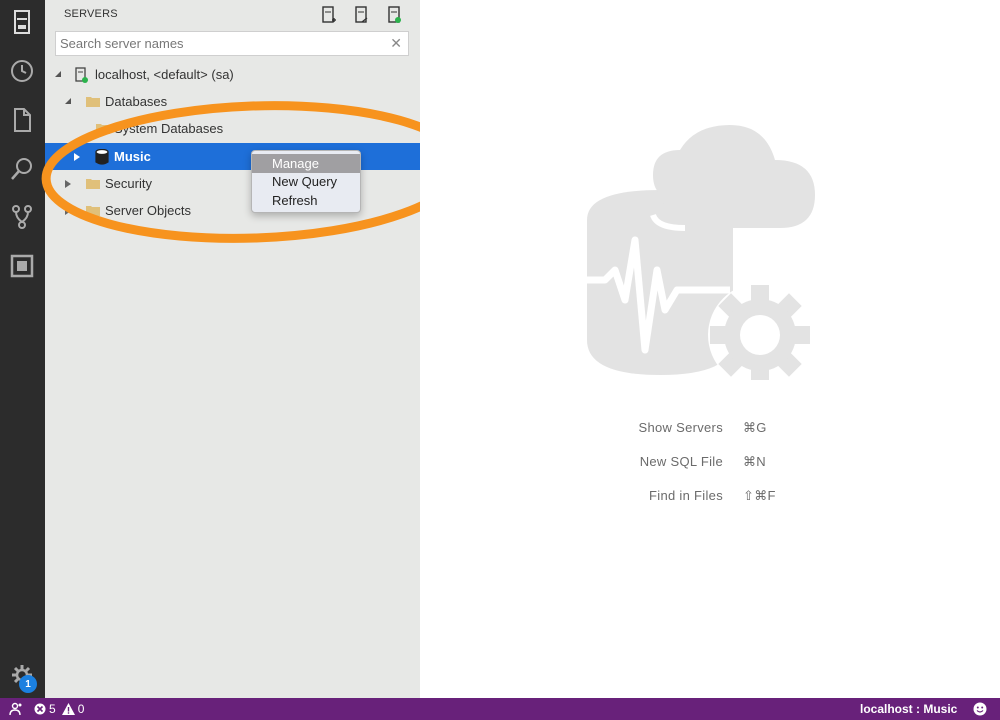 The height and width of the screenshot is (720, 1000). What do you see at coordinates (686, 495) in the screenshot?
I see `shortcut-label: Find in Files` at bounding box center [686, 495].